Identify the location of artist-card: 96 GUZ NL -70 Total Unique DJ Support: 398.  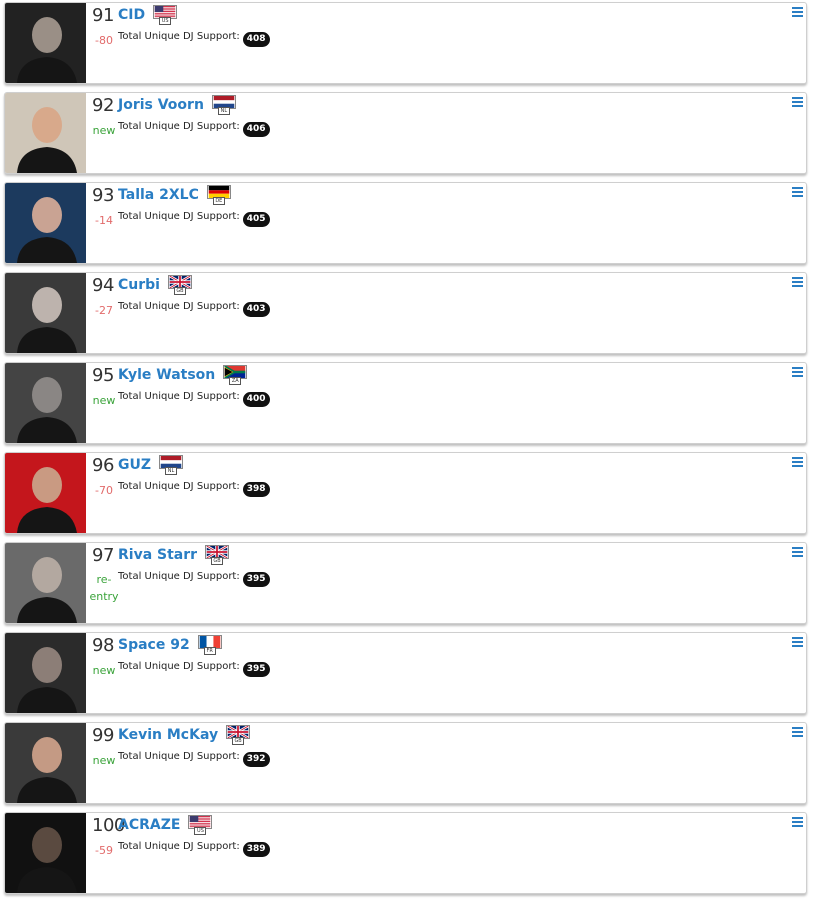
(405, 493).